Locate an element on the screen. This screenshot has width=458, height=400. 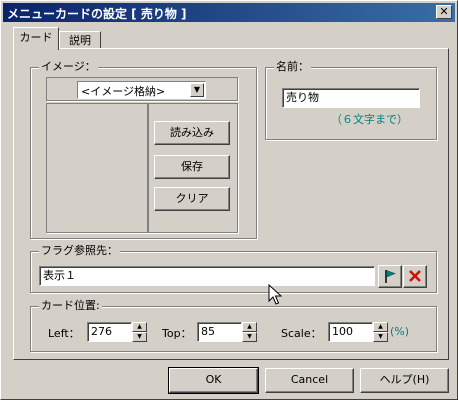
help-button-label: ヘルプ(H) is located at coordinates (404, 379).